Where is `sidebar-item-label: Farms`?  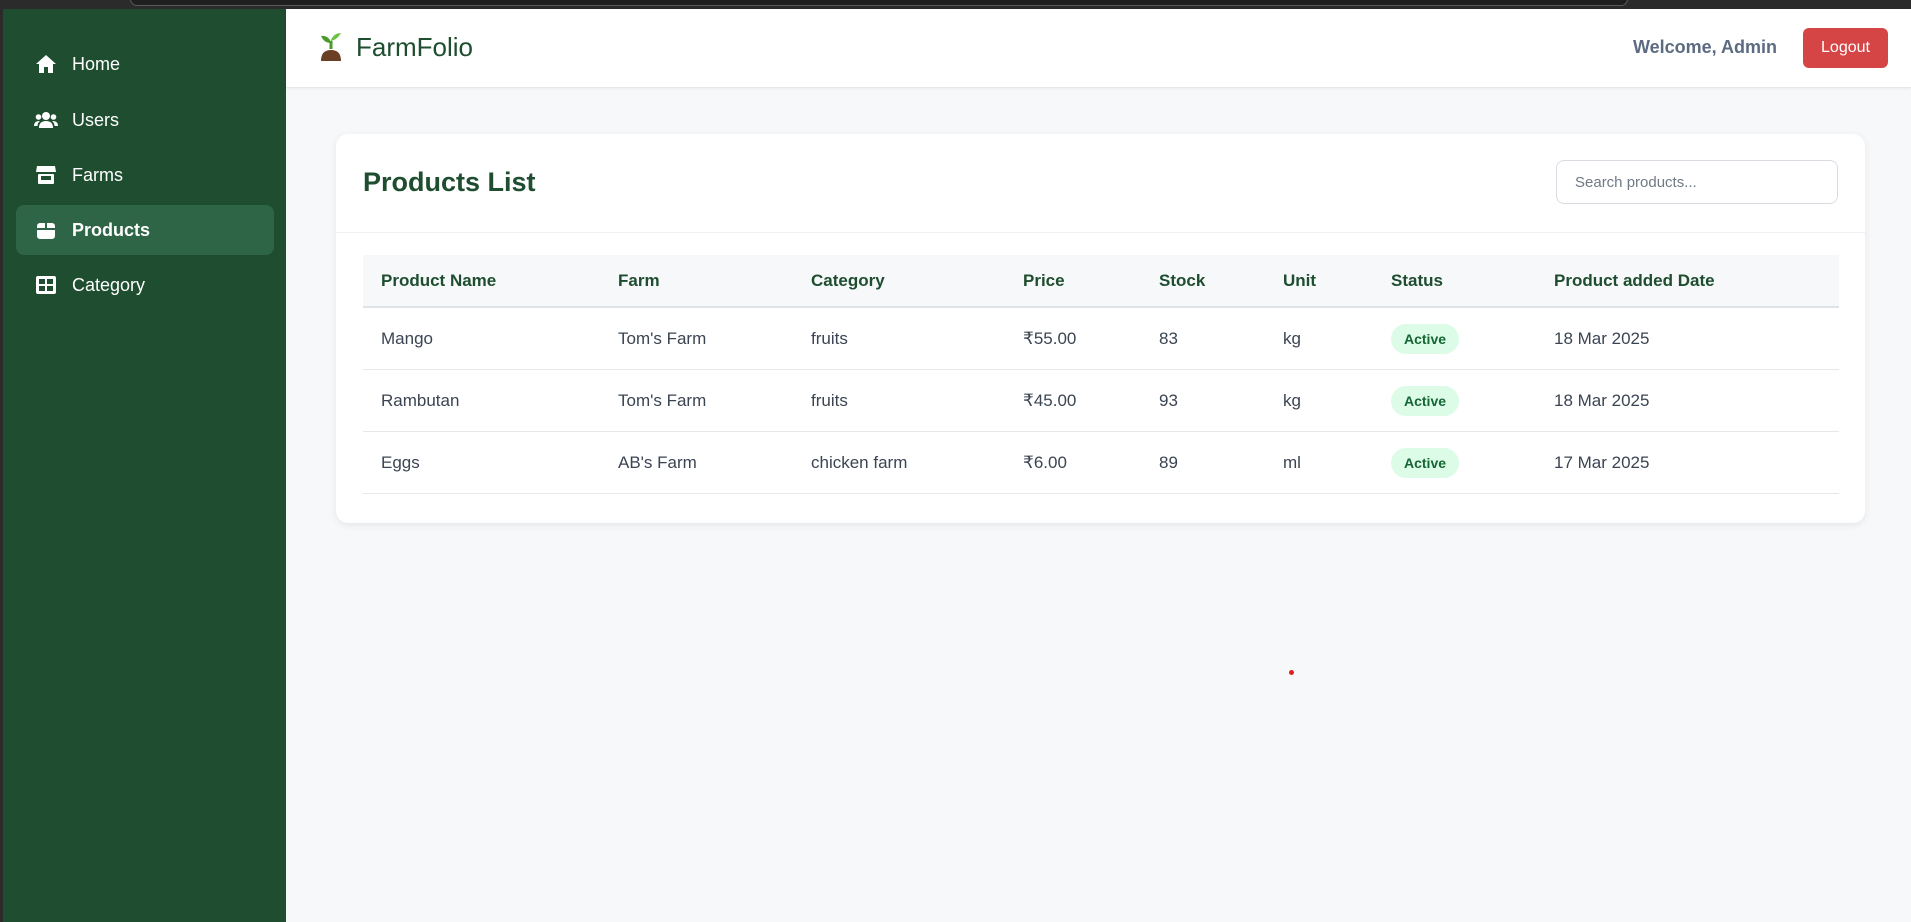 sidebar-item-label: Farms is located at coordinates (97, 174).